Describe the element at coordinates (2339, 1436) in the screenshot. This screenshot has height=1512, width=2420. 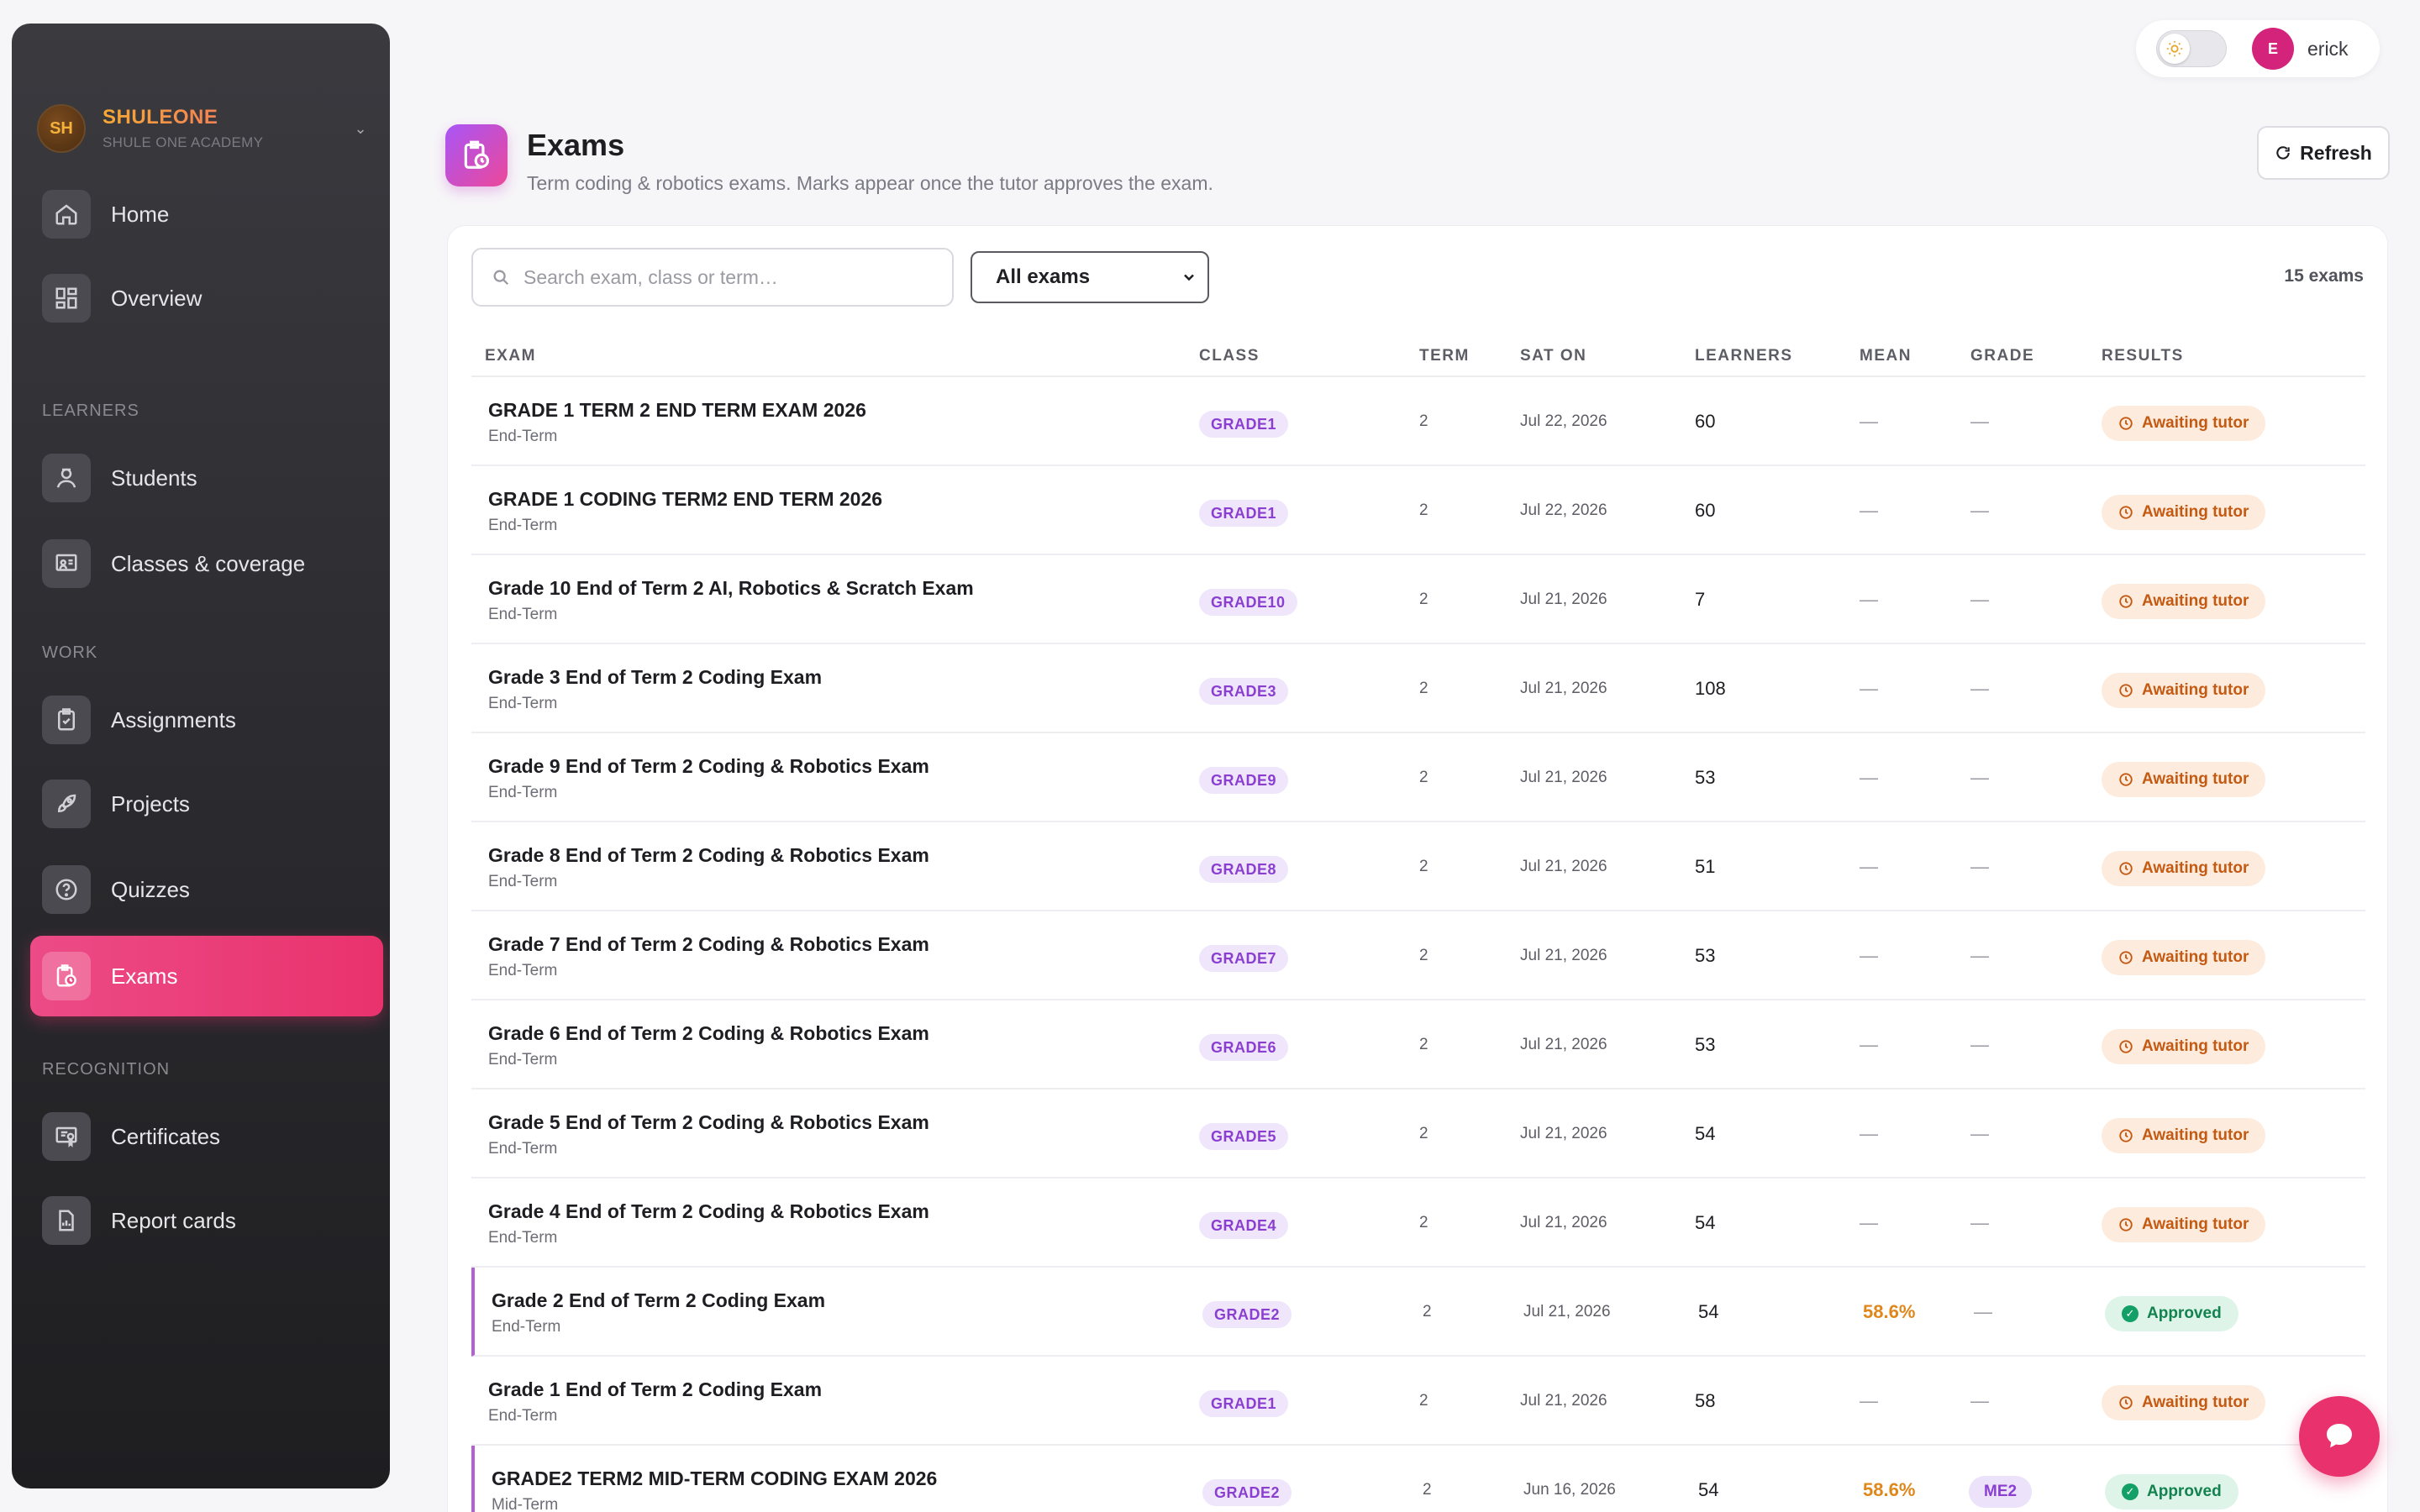
I see `chat-button` at that location.